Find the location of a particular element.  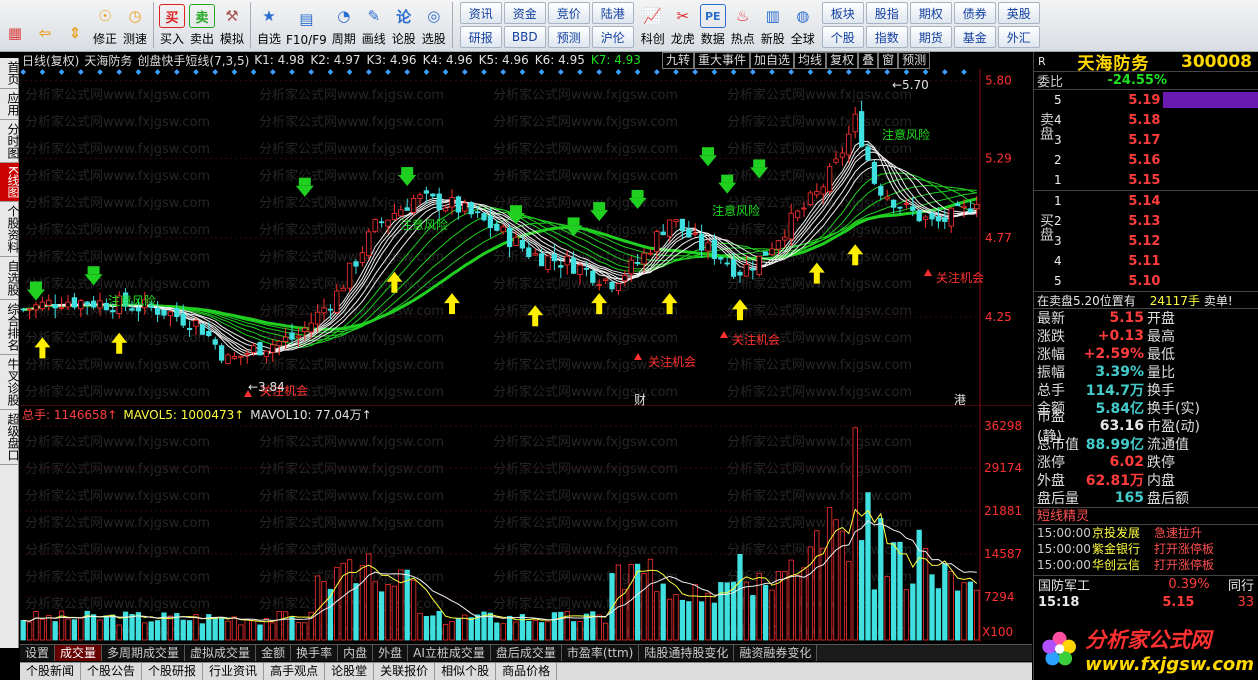

news-tab-1: 个股公告 is located at coordinates (112, 671).